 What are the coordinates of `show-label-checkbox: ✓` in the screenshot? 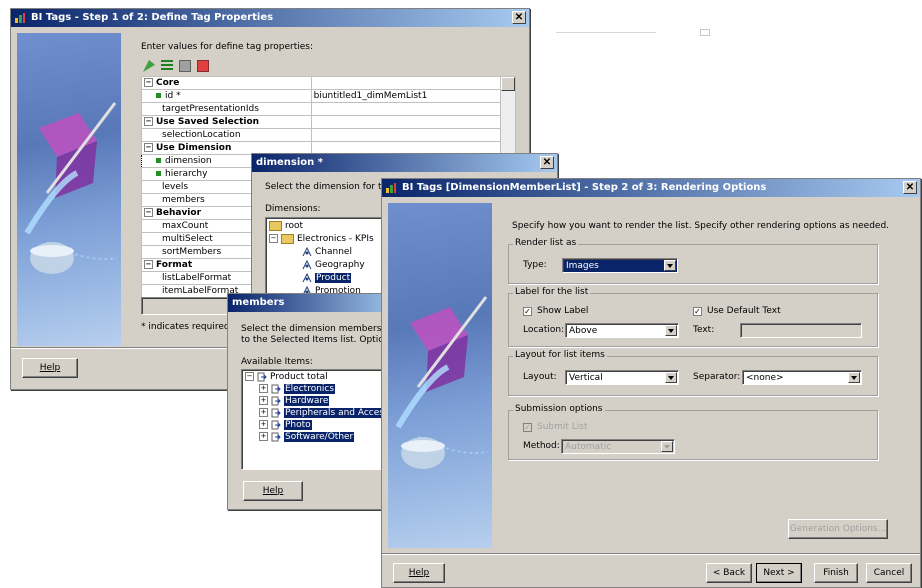 It's located at (527, 311).